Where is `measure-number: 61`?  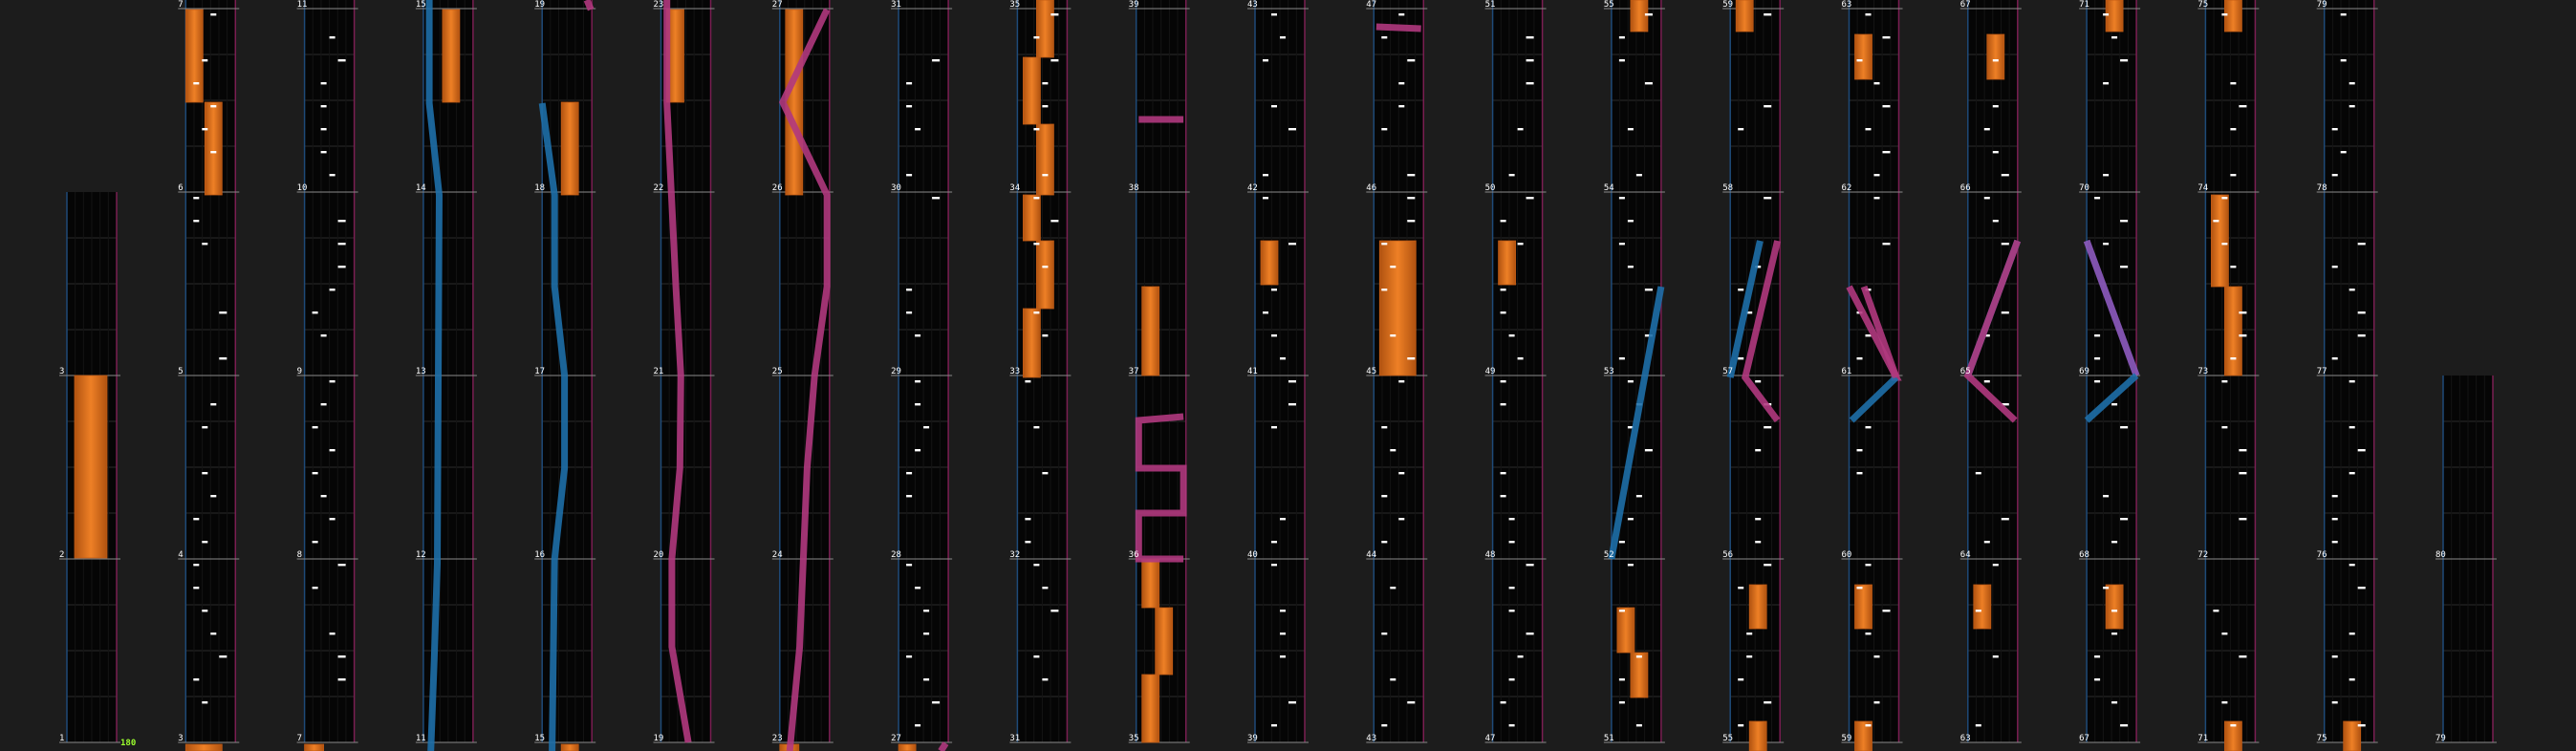
measure-number: 61 is located at coordinates (1847, 371).